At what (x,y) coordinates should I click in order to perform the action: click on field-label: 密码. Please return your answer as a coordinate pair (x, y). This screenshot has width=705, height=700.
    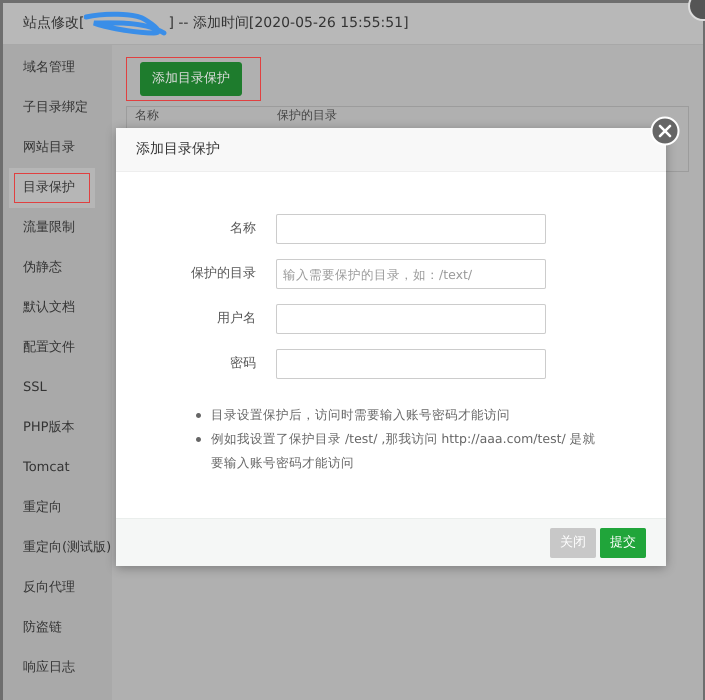
    Looking at the image, I should click on (242, 364).